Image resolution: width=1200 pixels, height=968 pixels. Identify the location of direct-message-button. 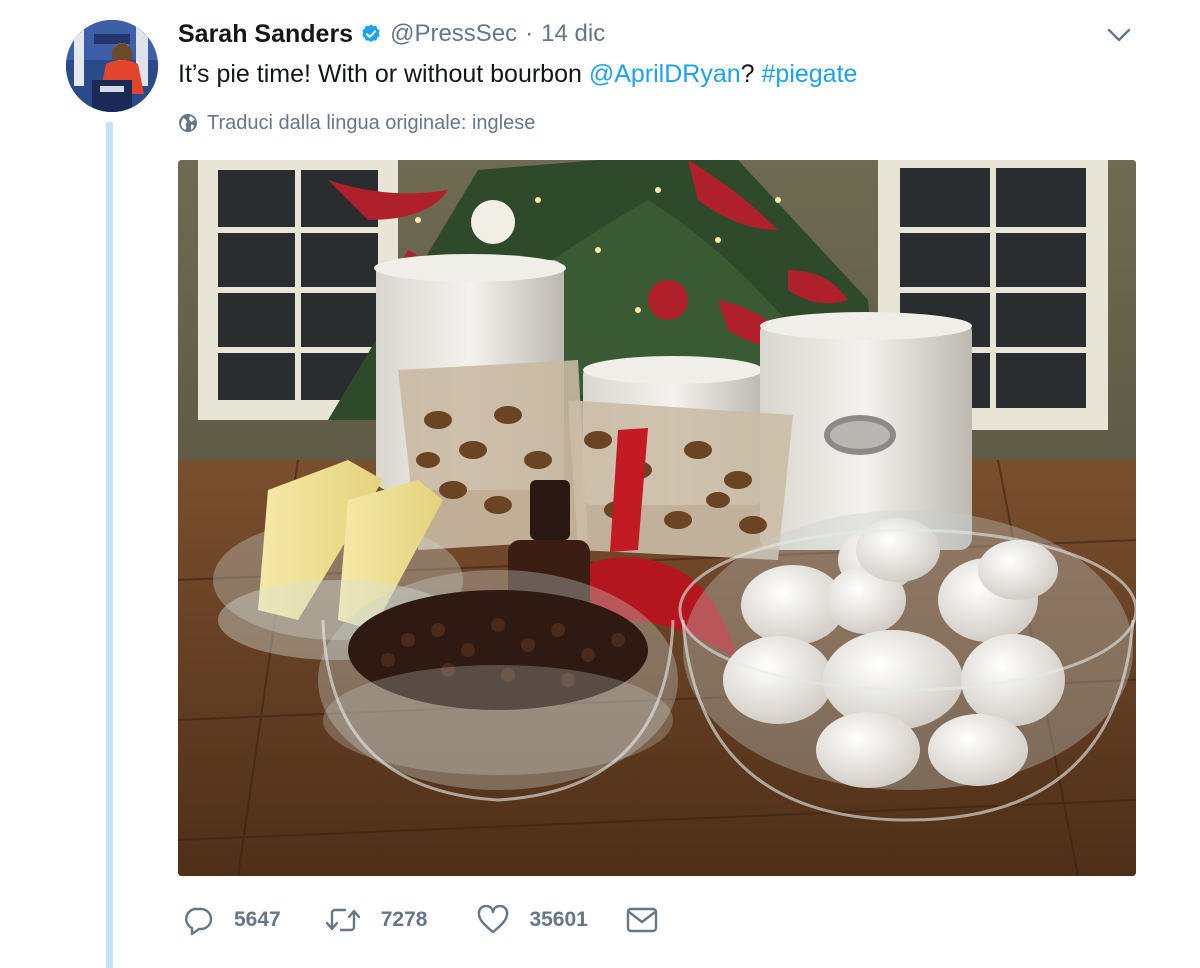
(642, 920).